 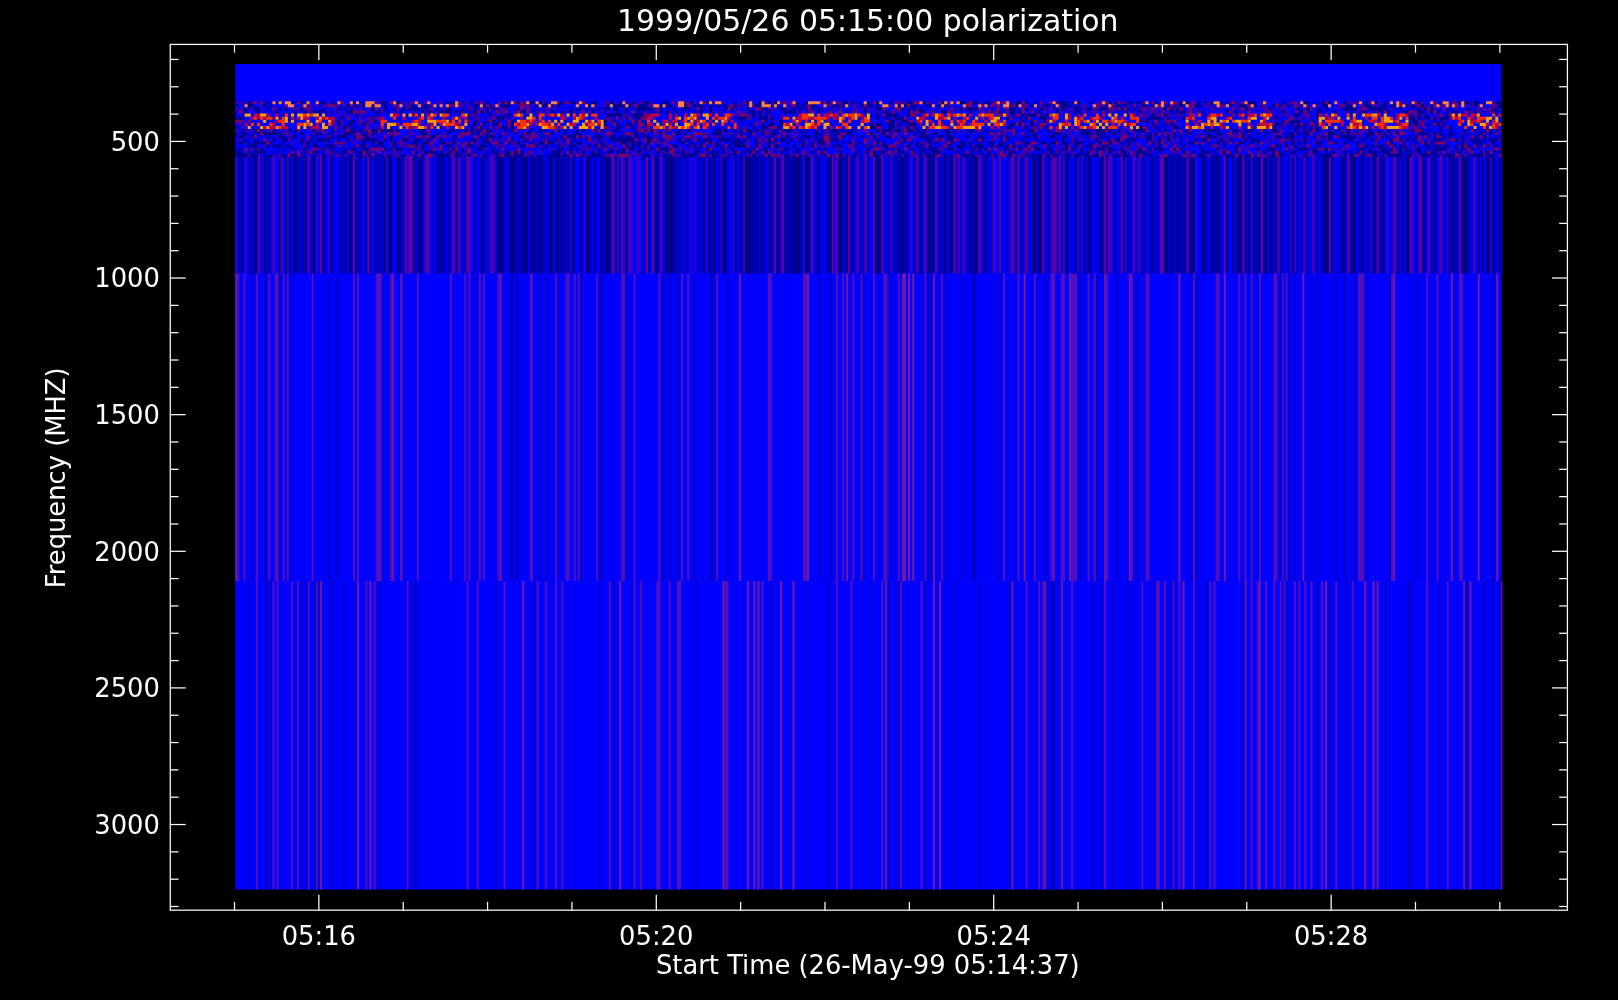 I want to click on axis-label: Start Time (26-May-99 05:14:37), so click(x=868, y=965).